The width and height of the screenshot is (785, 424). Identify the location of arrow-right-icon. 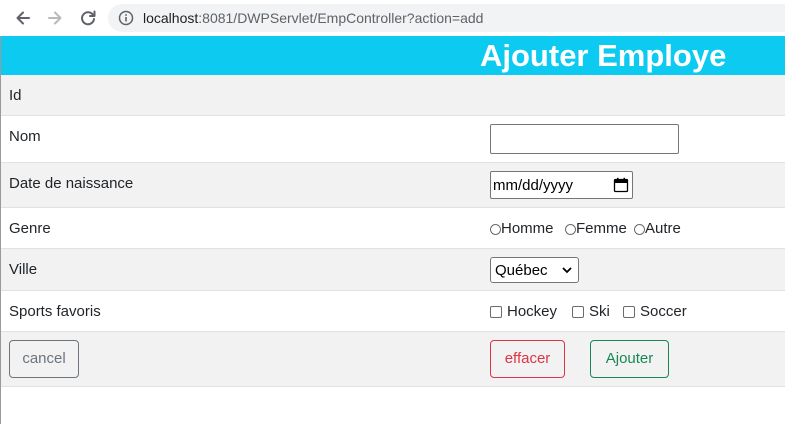
(55, 18).